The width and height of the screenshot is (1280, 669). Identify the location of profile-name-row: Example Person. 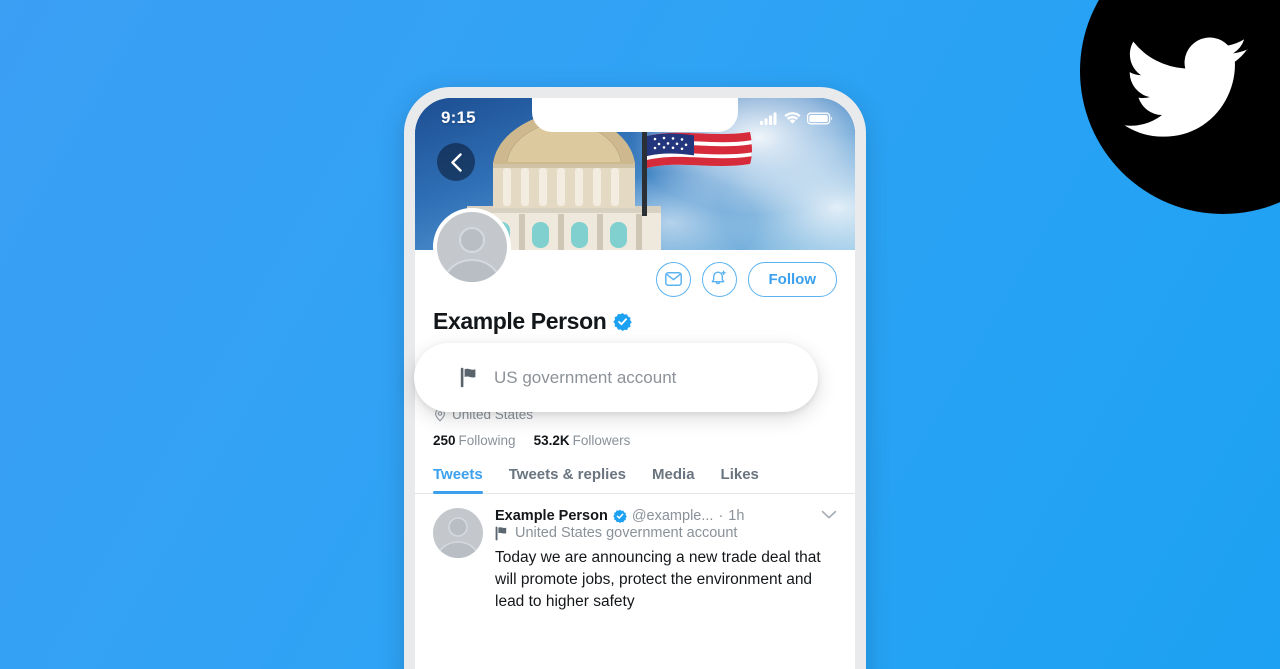
(635, 321).